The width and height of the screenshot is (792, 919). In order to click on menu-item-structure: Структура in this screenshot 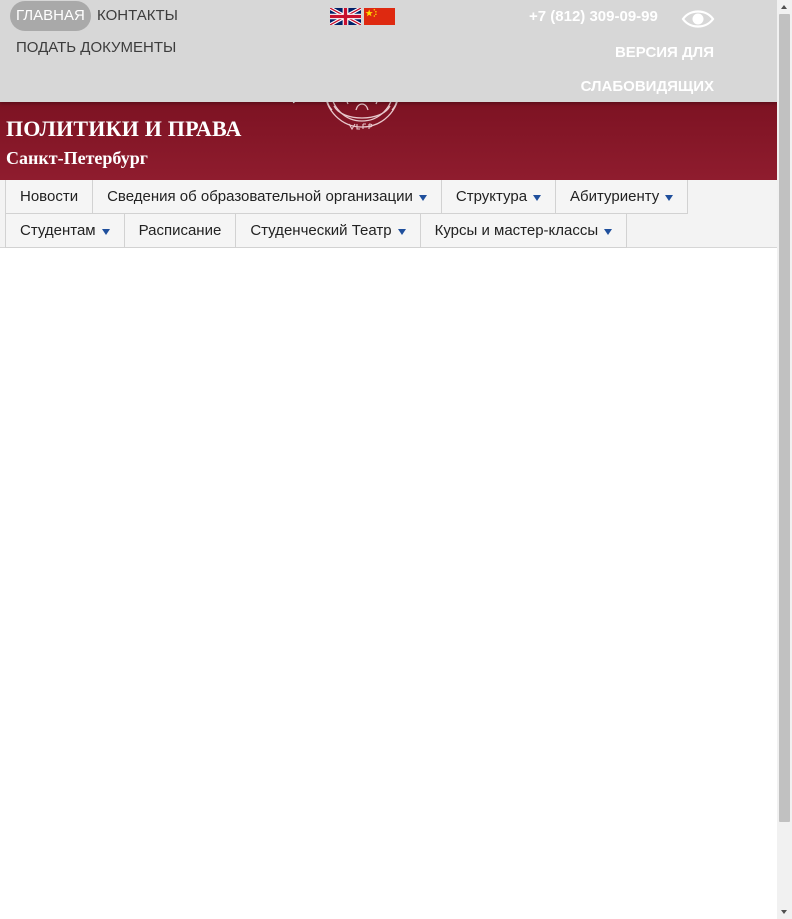, I will do `click(499, 197)`.